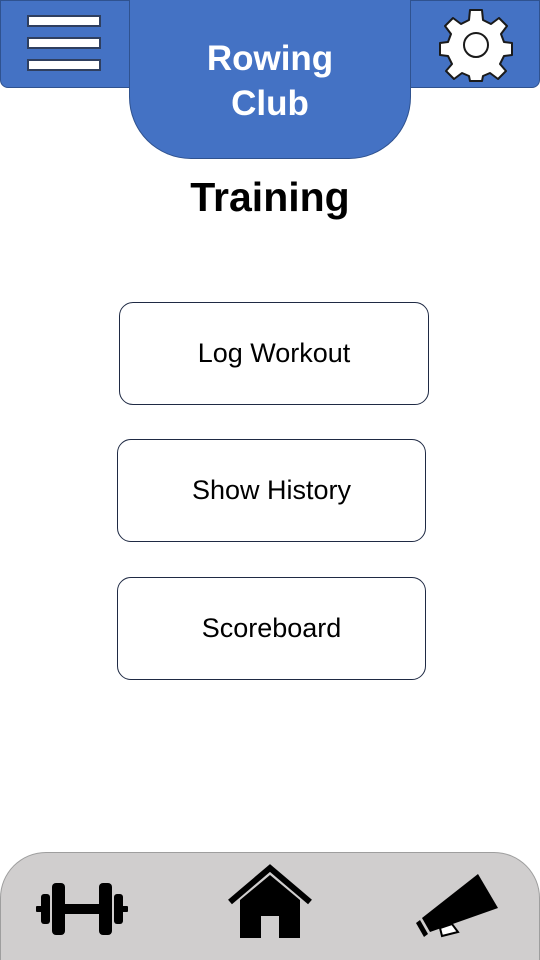 The width and height of the screenshot is (540, 960). I want to click on dumbbell-icon, so click(82, 909).